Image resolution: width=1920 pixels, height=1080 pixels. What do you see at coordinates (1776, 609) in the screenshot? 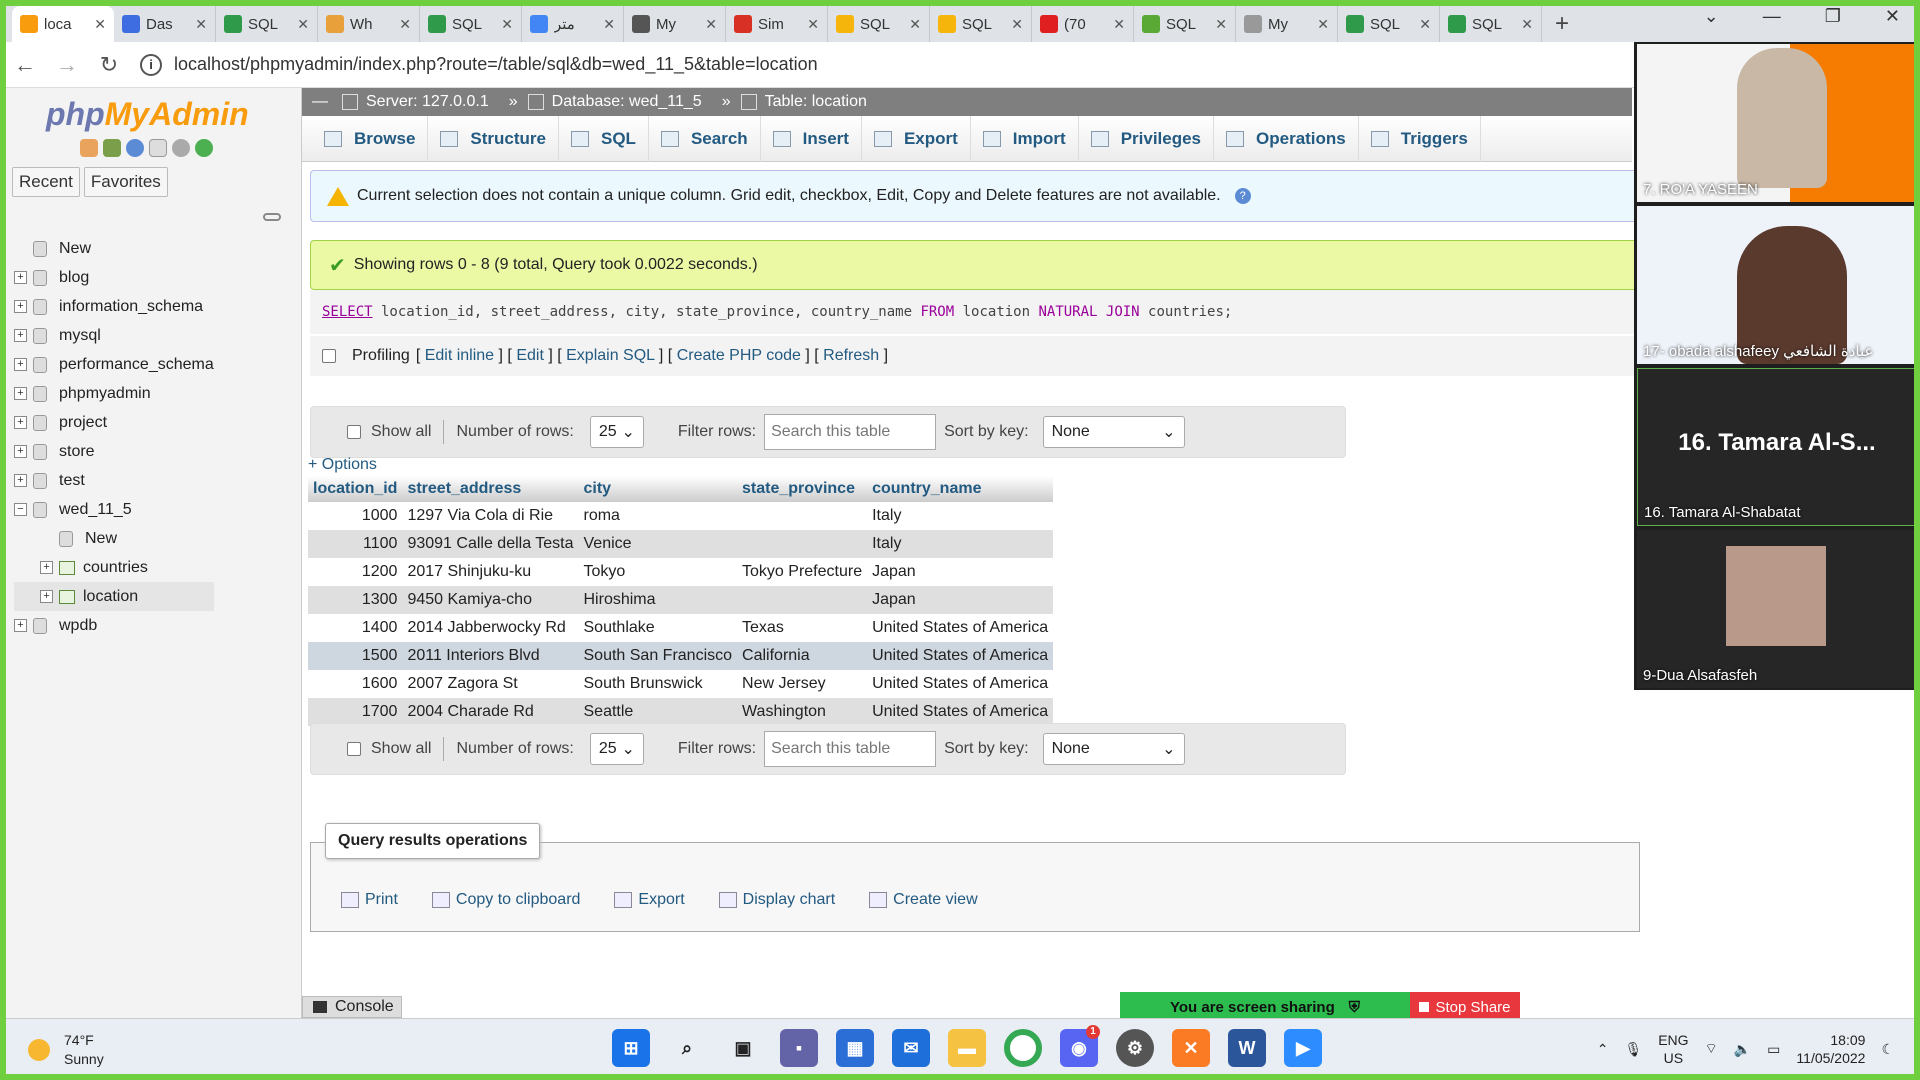
I see `video-tile-4: 9-Dua Alsafasfeh` at bounding box center [1776, 609].